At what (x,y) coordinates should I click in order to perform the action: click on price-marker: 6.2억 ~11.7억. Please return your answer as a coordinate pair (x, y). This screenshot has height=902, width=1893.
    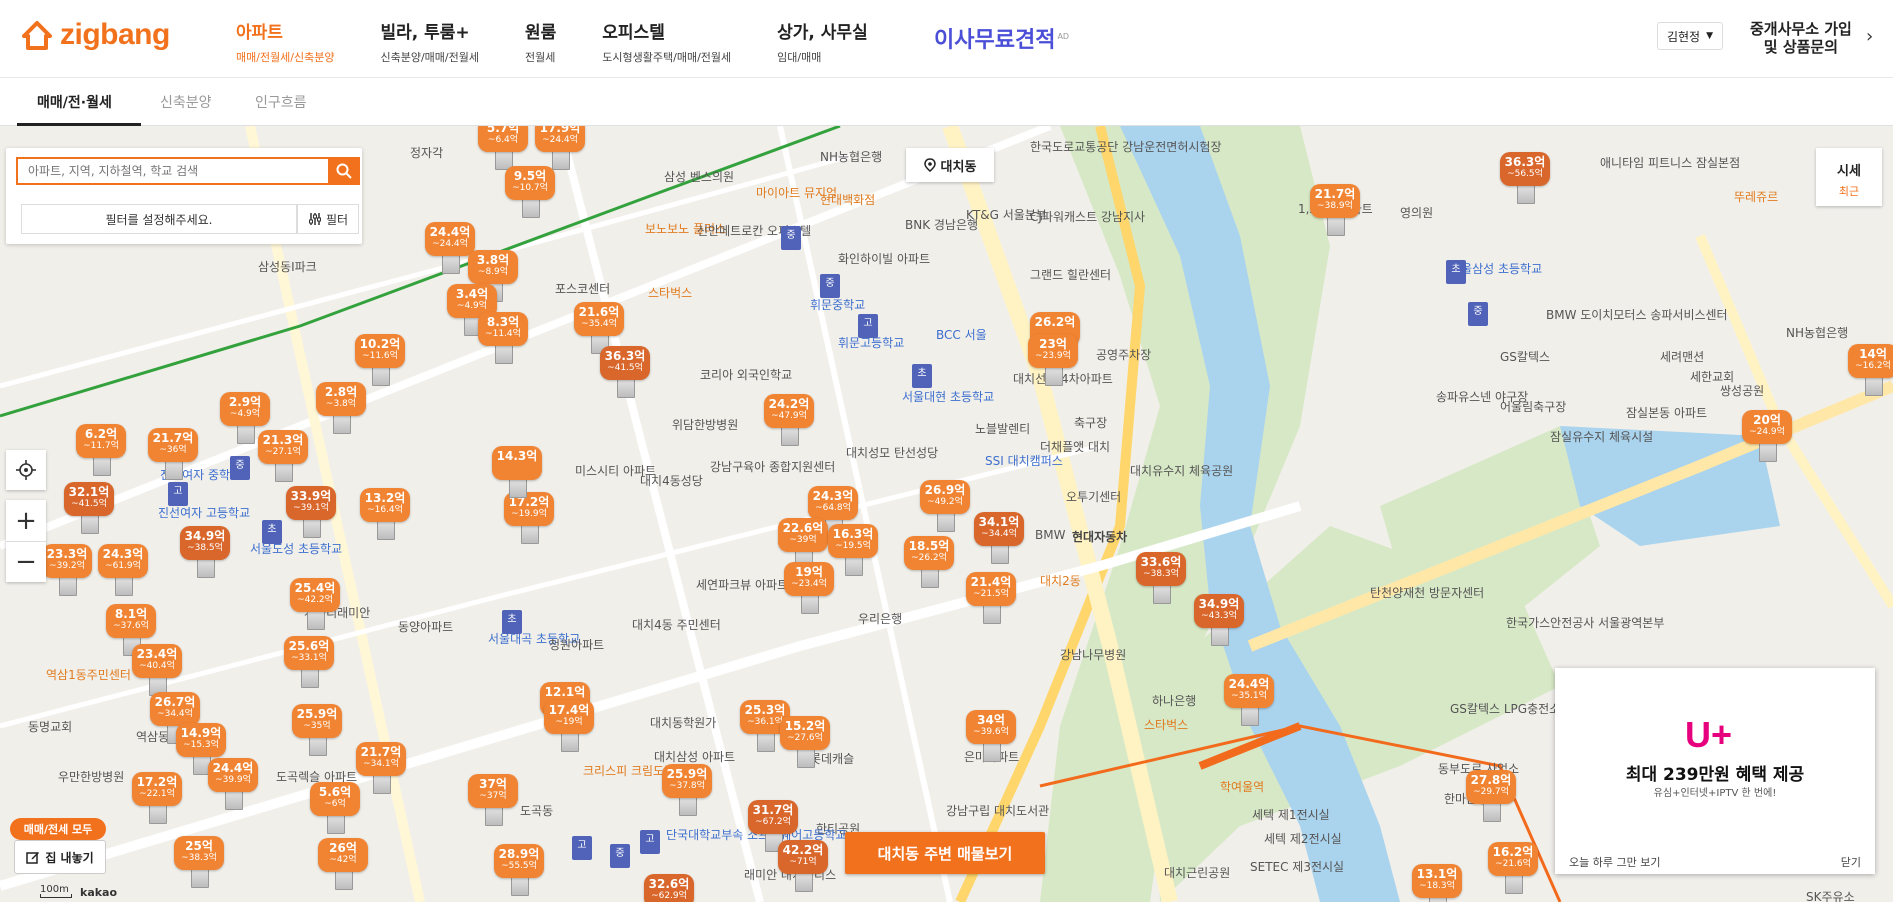
    Looking at the image, I should click on (101, 450).